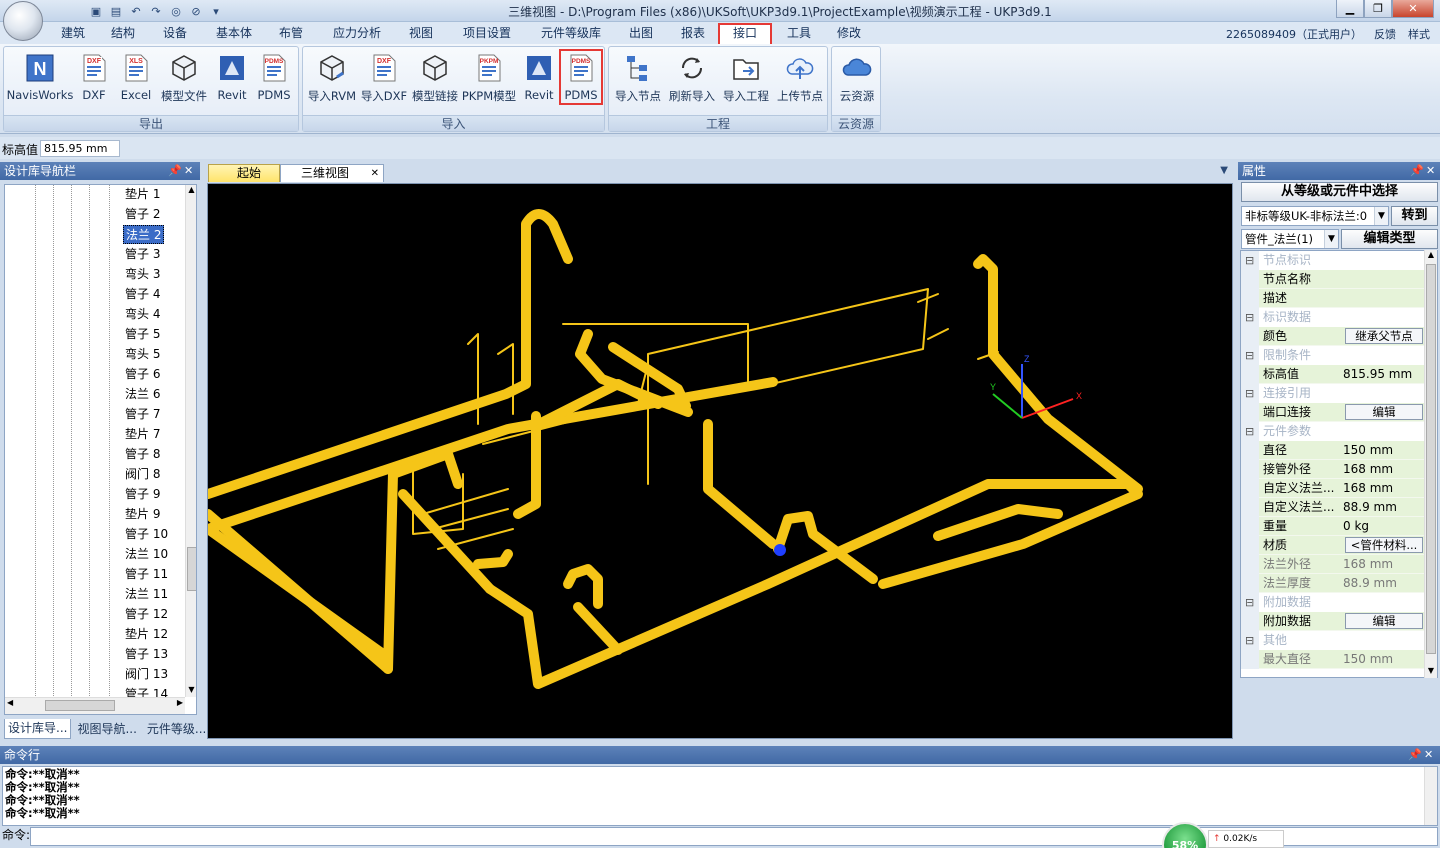 The height and width of the screenshot is (848, 1440). What do you see at coordinates (142, 194) in the screenshot?
I see `tree-item: 垫片 1` at bounding box center [142, 194].